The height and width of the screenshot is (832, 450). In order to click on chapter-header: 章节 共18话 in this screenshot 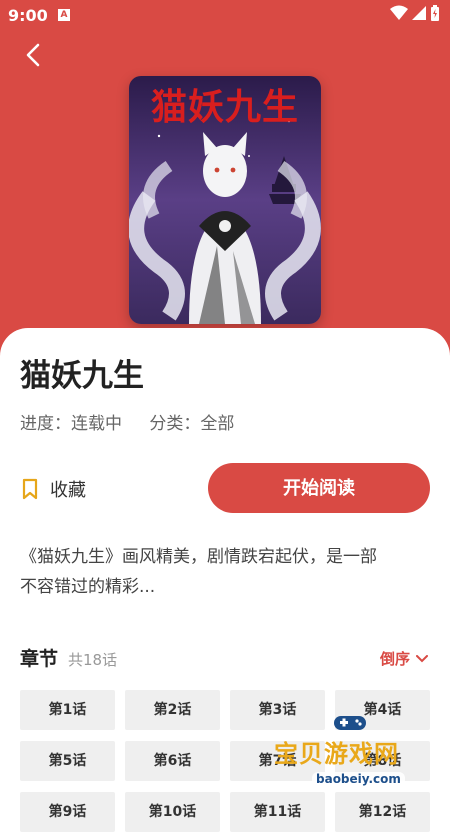, I will do `click(68, 657)`.